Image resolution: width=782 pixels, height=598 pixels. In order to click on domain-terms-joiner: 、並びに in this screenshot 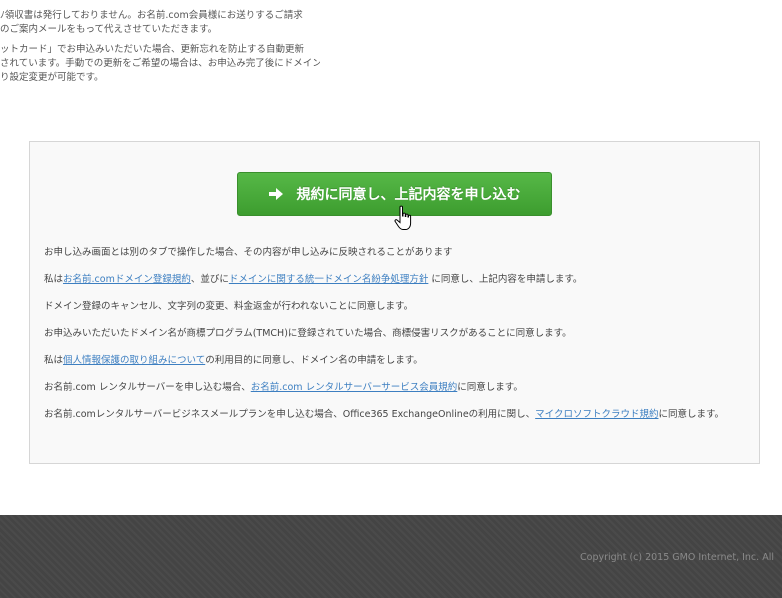, I will do `click(209, 279)`.